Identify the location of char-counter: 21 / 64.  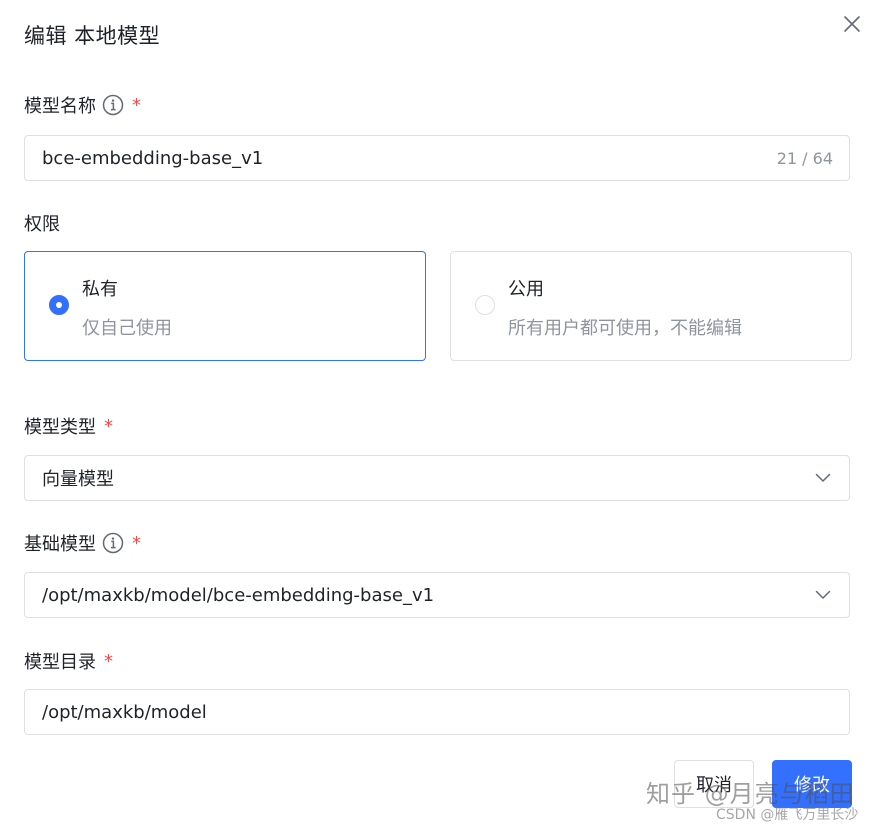
(804, 158).